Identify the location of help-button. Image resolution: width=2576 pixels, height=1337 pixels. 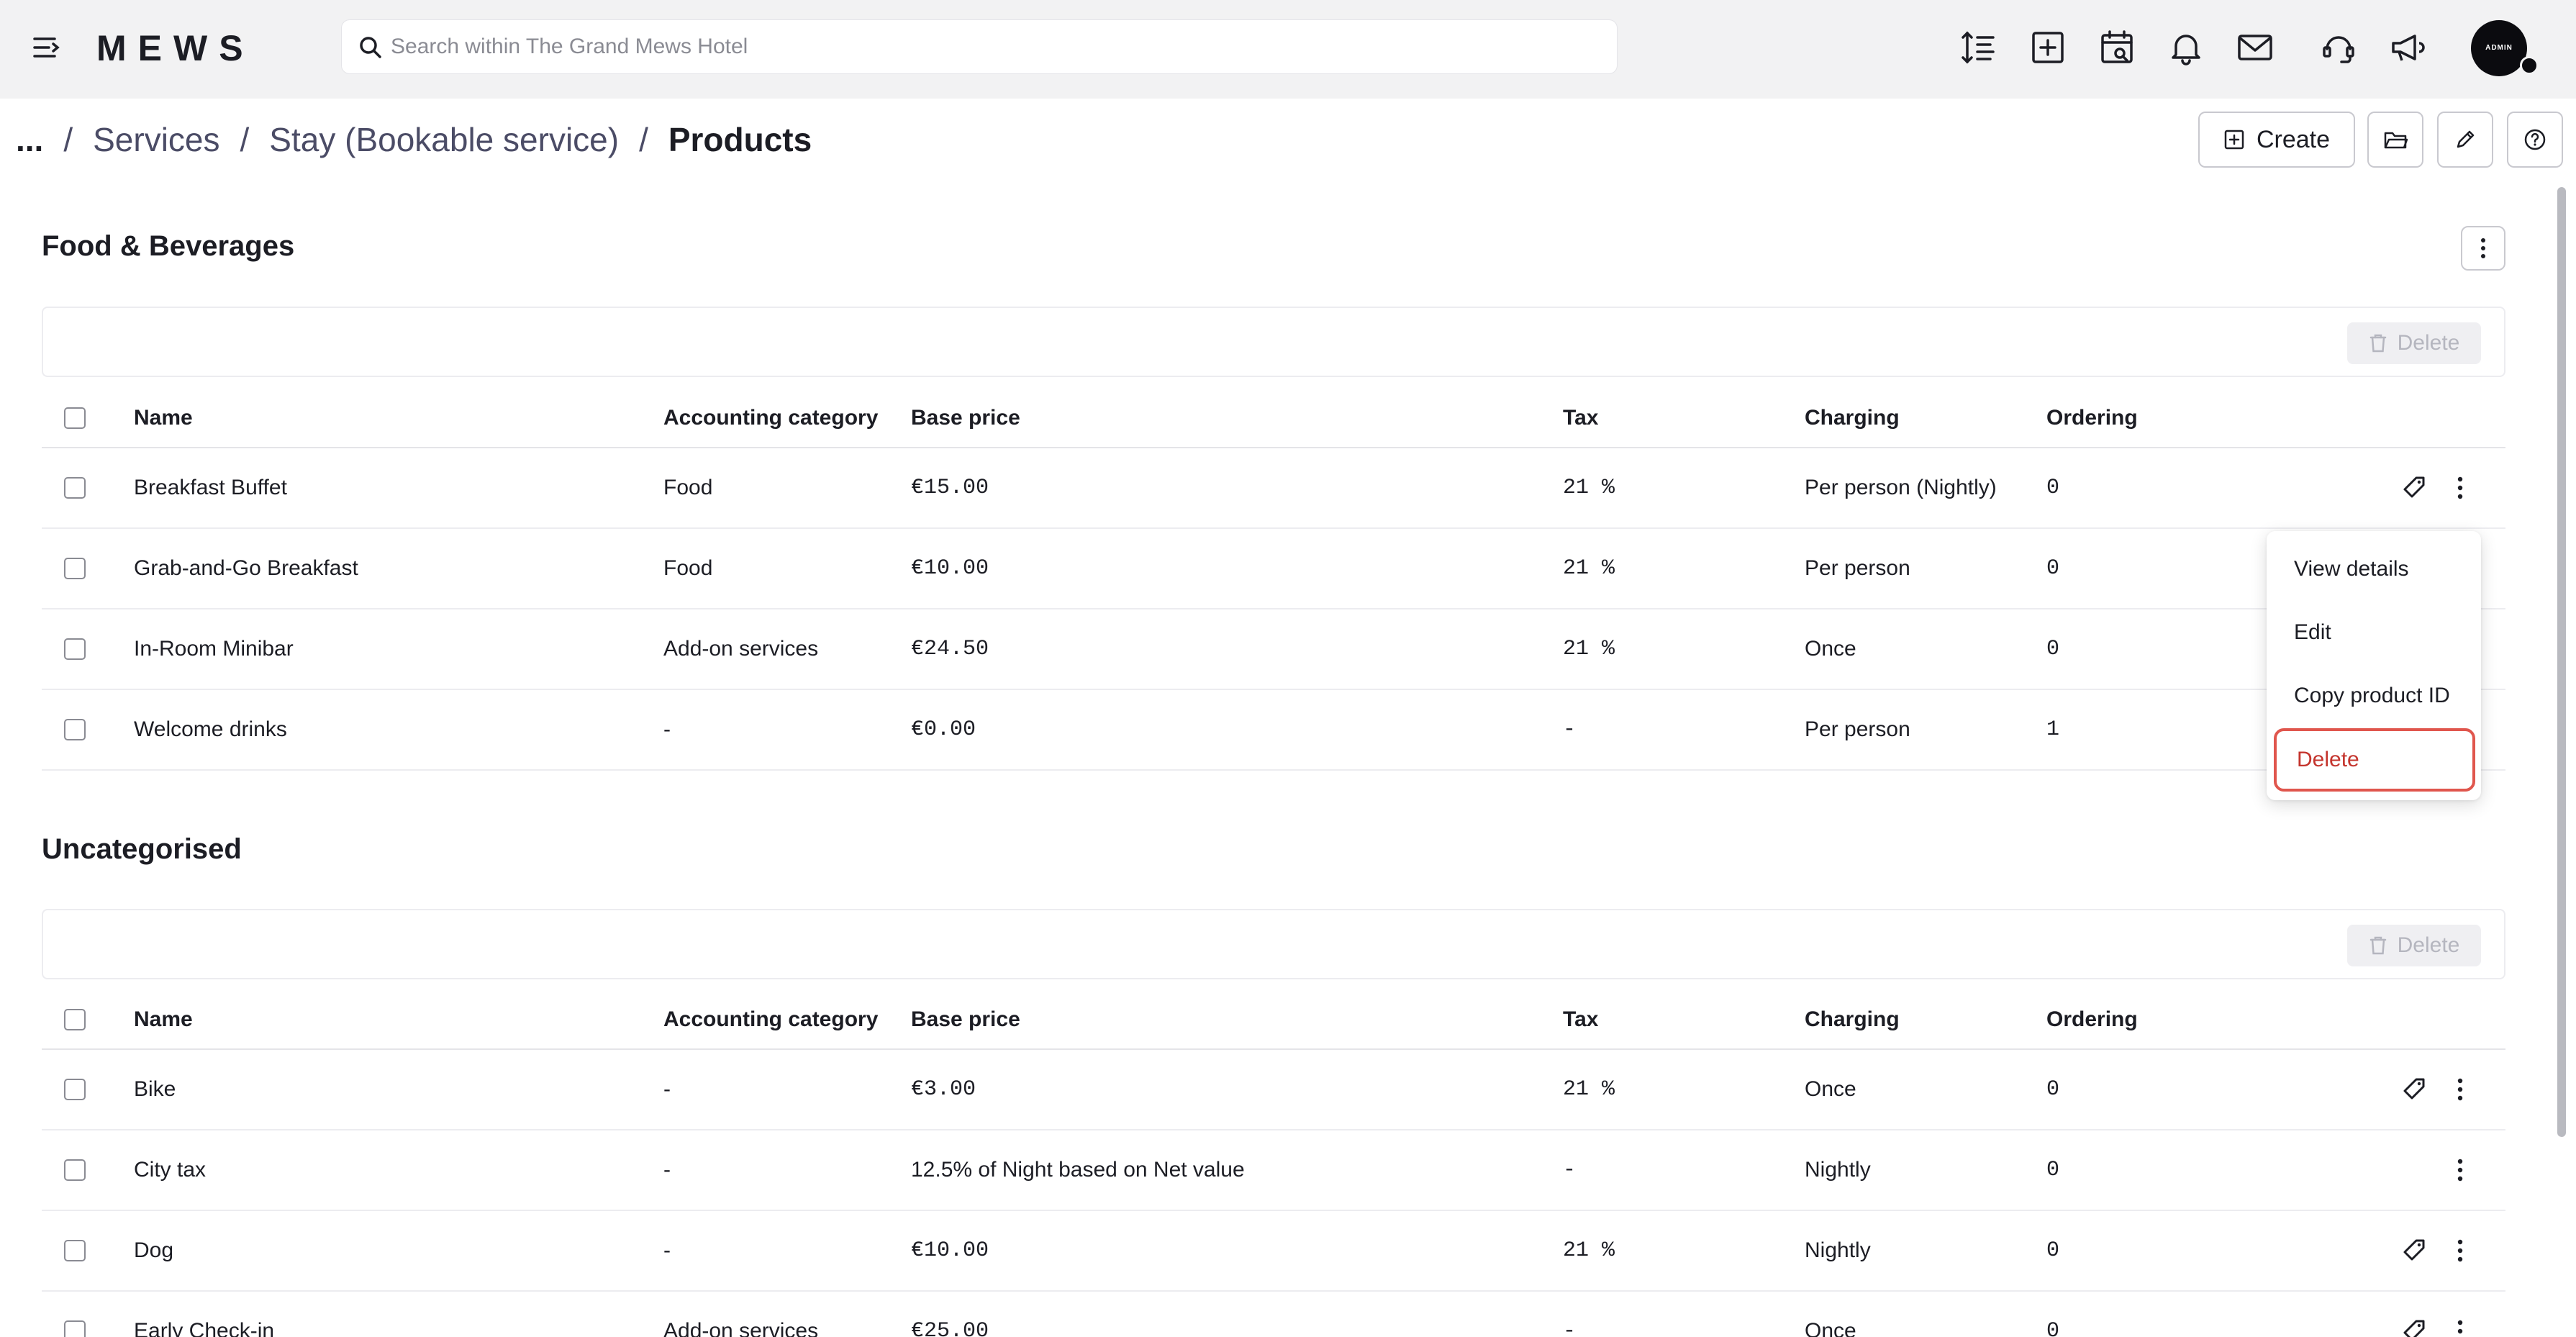
(2535, 140).